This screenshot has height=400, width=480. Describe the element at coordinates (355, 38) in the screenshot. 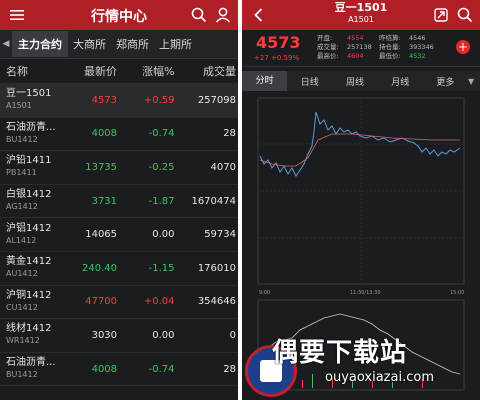

I see `stat-value: 4554` at that location.